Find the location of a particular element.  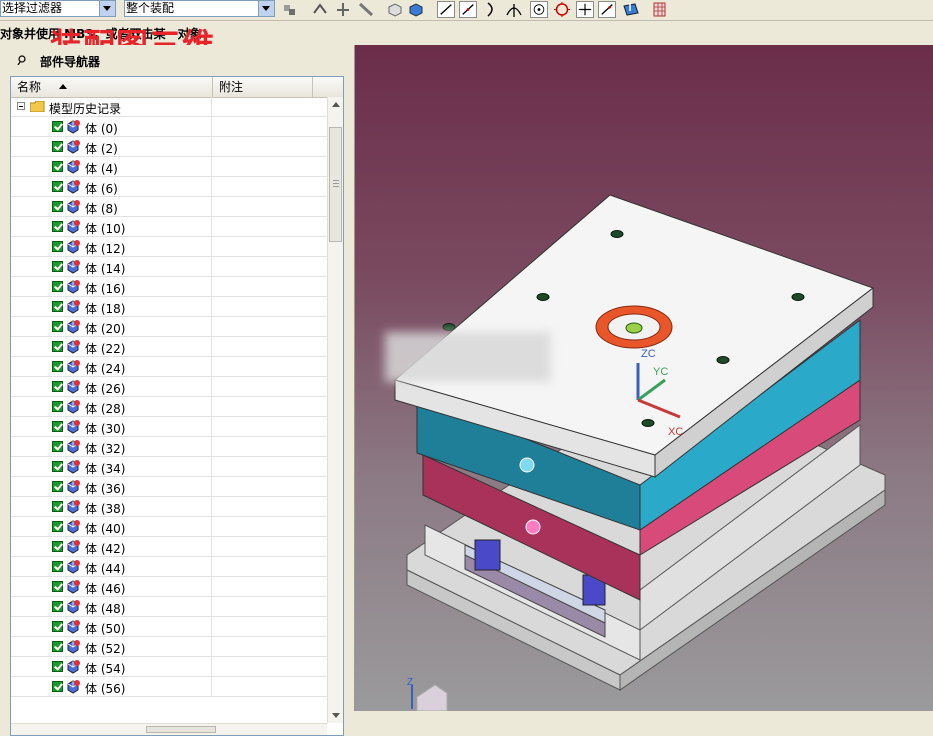

tree-row-body: 体 (14) is located at coordinates (169, 267).